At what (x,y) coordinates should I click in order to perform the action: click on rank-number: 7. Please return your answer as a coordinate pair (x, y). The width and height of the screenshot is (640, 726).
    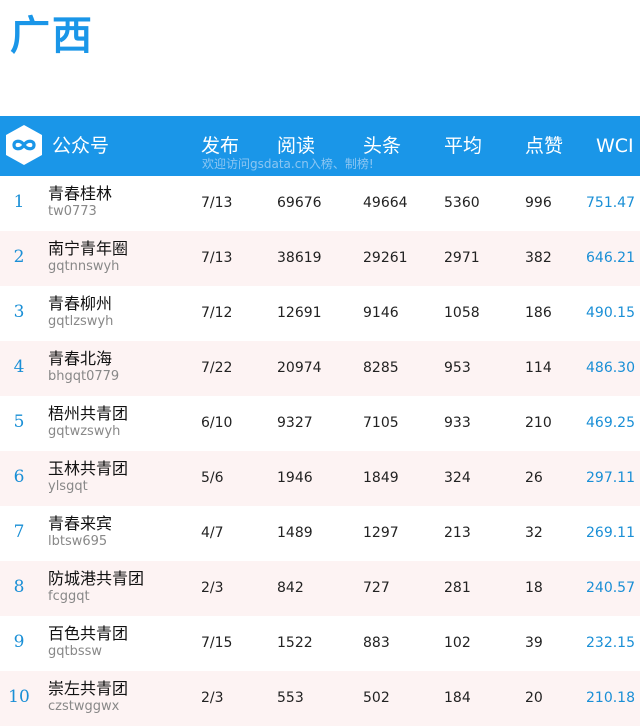
    Looking at the image, I should click on (19, 532).